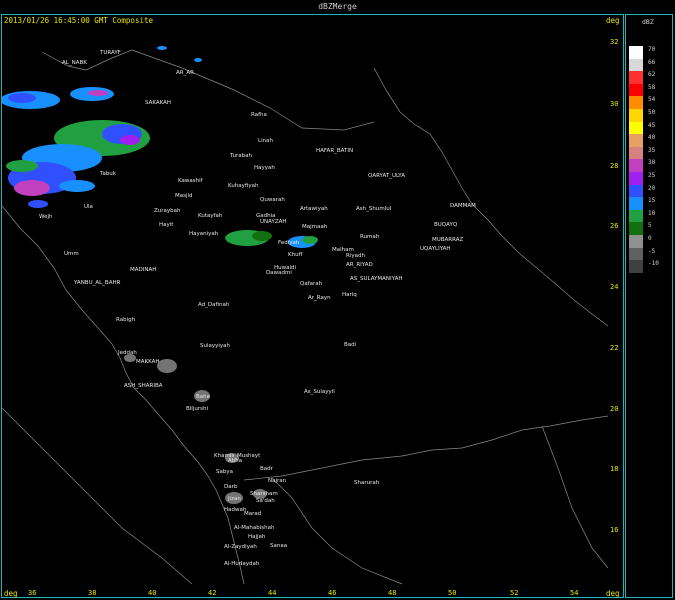 The height and width of the screenshot is (600, 675). Describe the element at coordinates (243, 186) in the screenshot. I see `place-label: Kuhayfiyah` at that location.